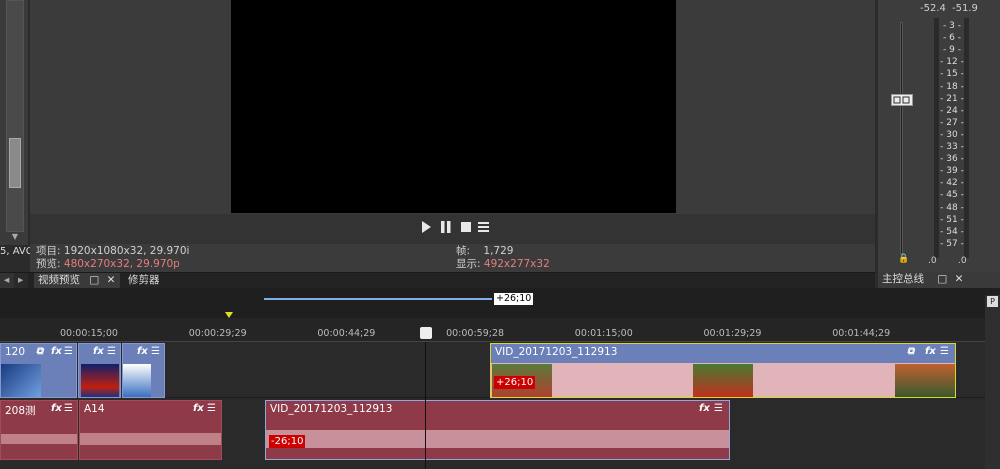 The height and width of the screenshot is (469, 1000). What do you see at coordinates (468, 264) in the screenshot?
I see `display-label: 显示:` at bounding box center [468, 264].